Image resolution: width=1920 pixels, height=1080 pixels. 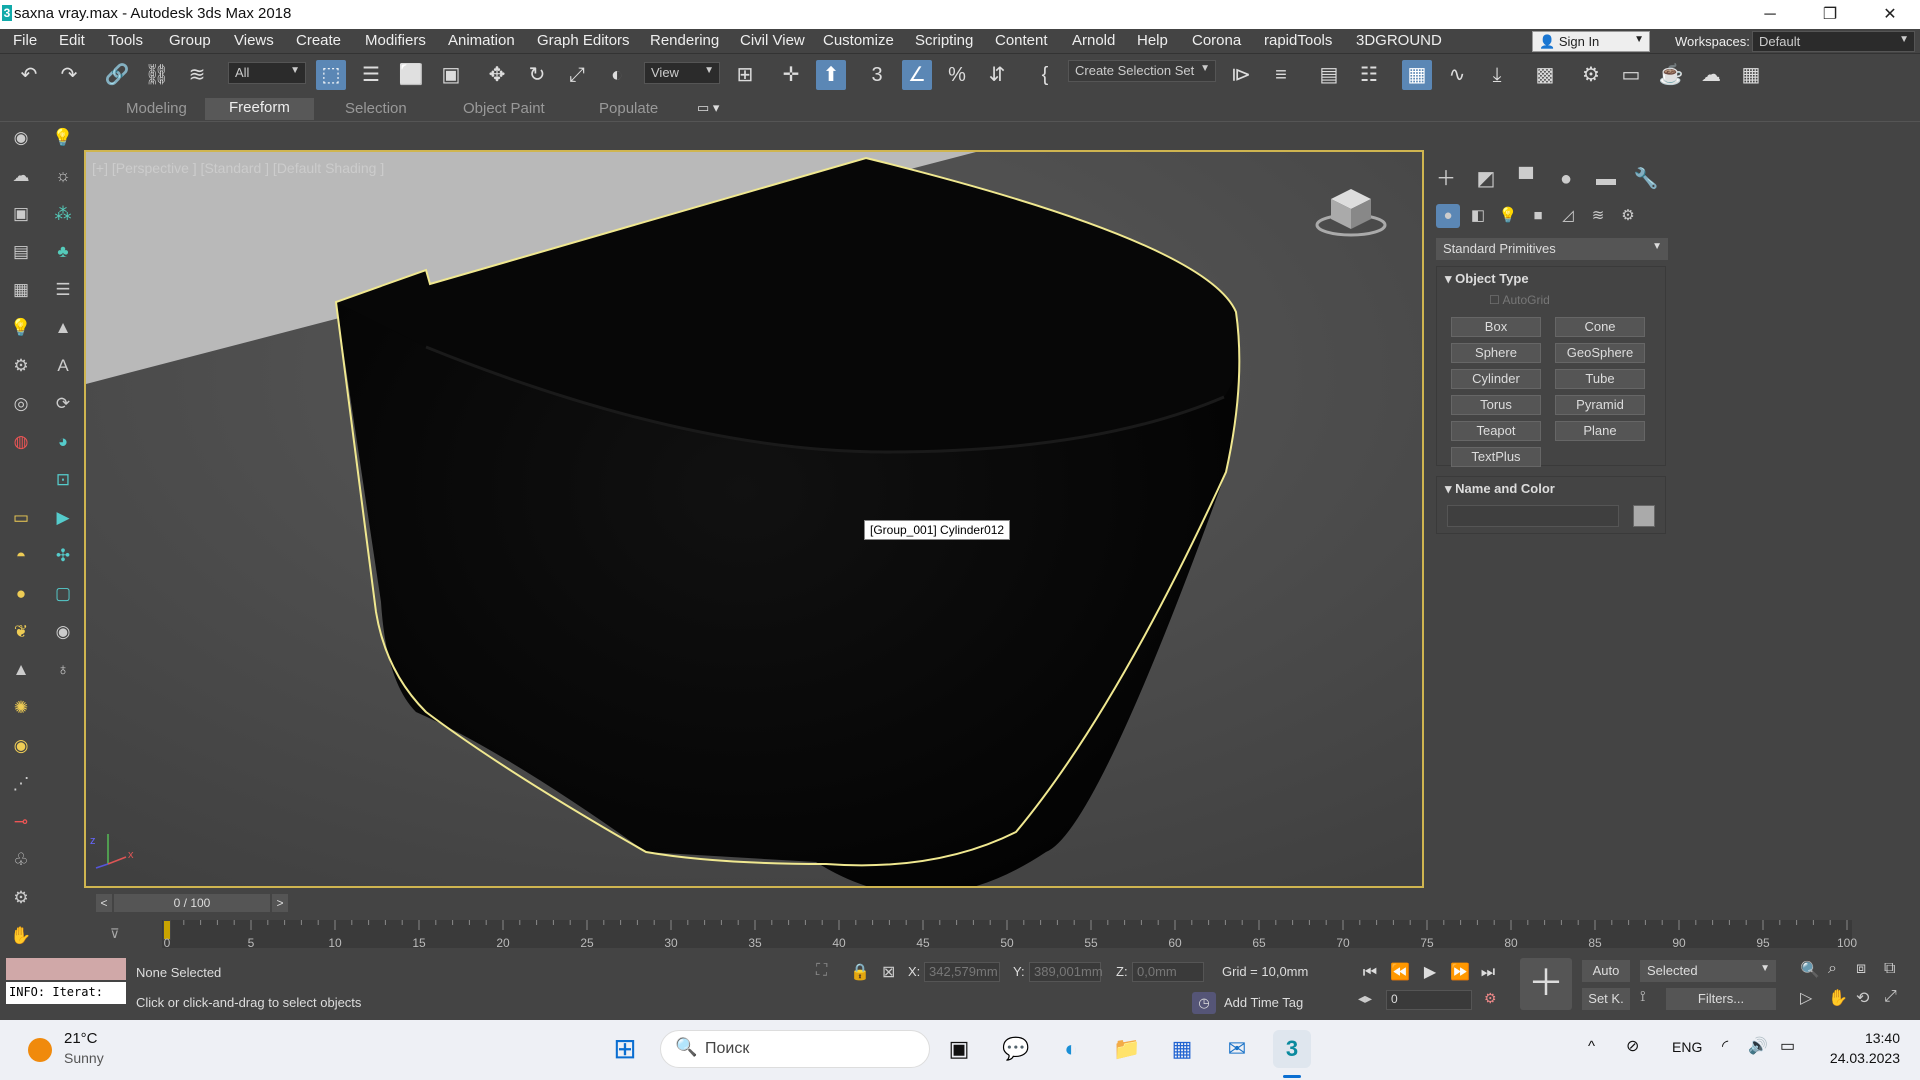 I want to click on set-key-icon: ＋, so click(x=1546, y=984).